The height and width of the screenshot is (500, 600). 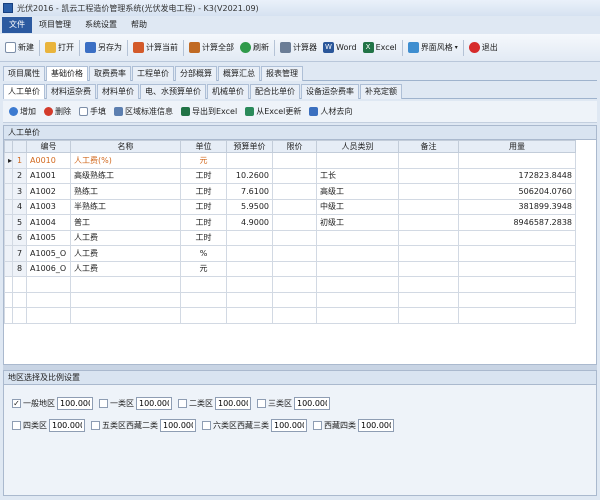 What do you see at coordinates (16, 403) in the screenshot?
I see `region-checkbox: ✓` at bounding box center [16, 403].